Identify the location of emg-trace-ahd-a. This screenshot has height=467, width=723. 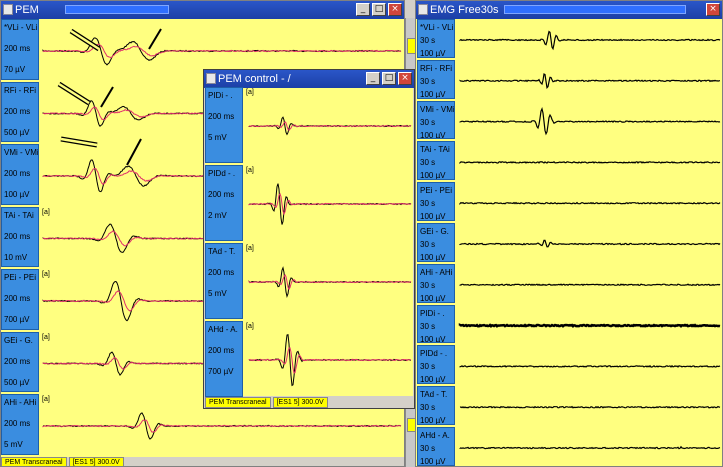
(590, 447).